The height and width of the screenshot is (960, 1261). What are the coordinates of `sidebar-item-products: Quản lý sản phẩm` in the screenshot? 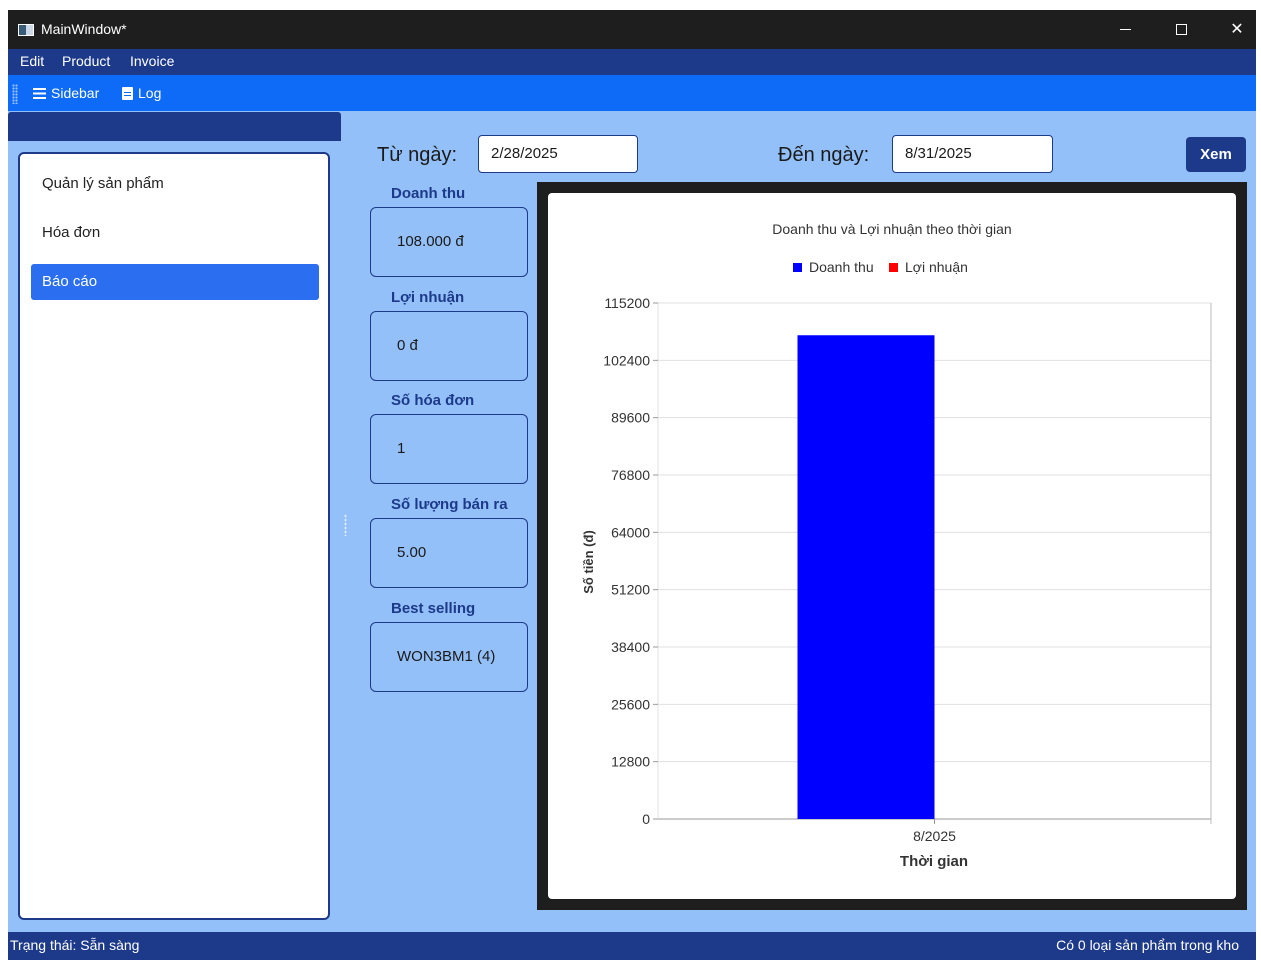 It's located at (175, 184).